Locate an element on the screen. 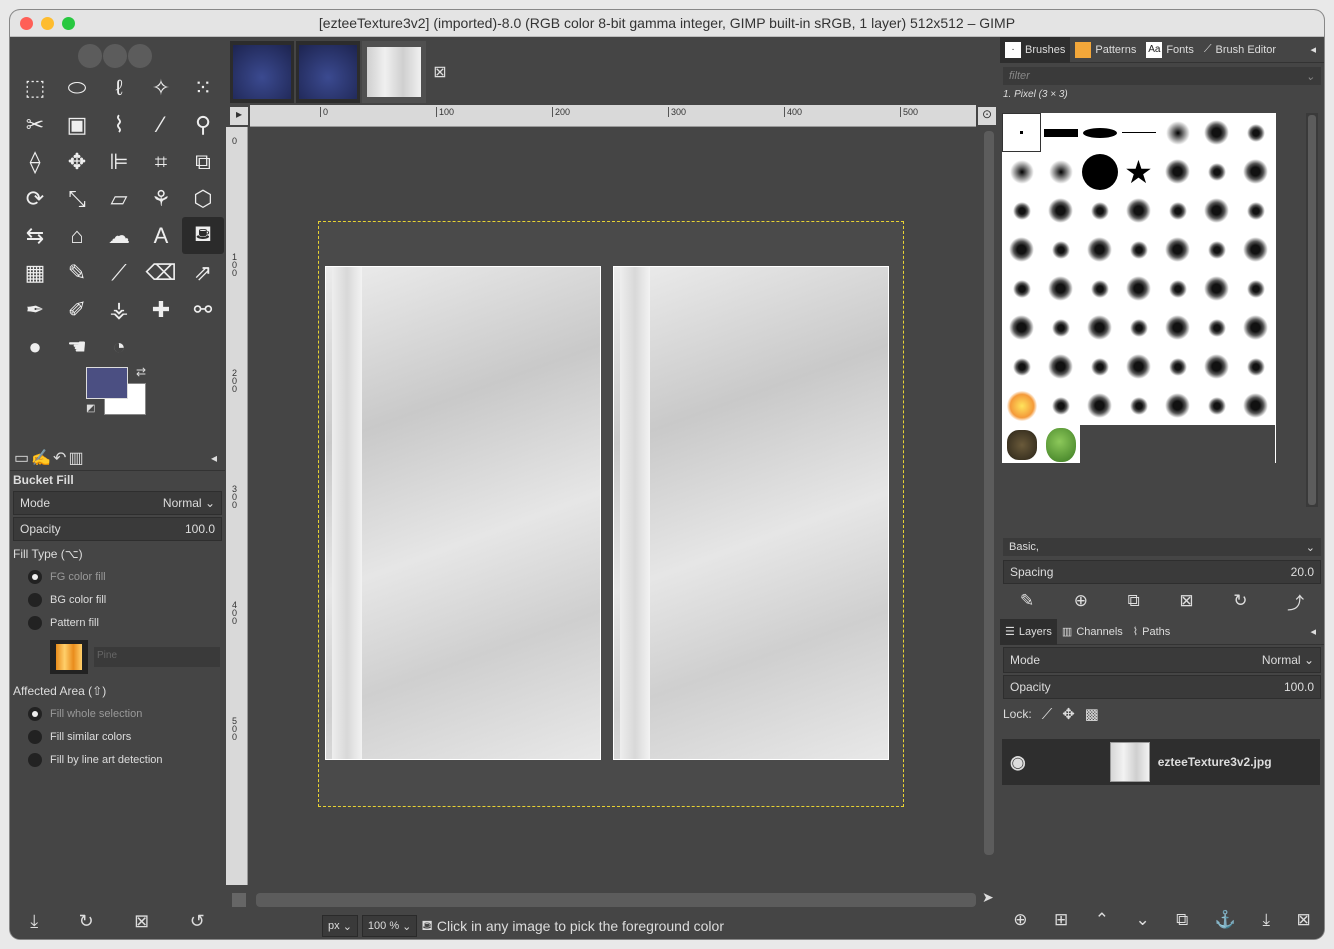  unit-select: px ⌄ is located at coordinates (340, 926).